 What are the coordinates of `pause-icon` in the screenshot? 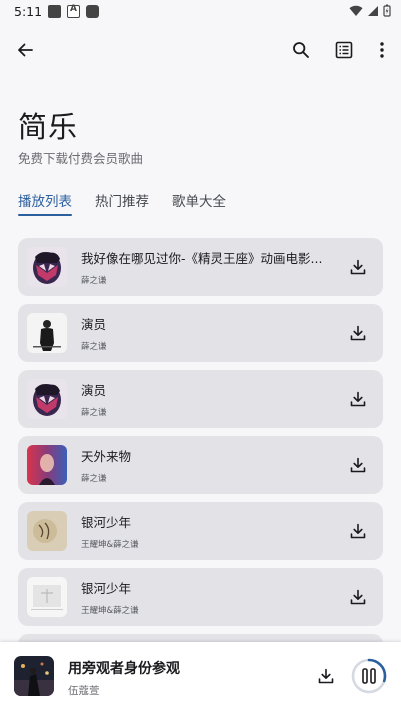 It's located at (369, 676).